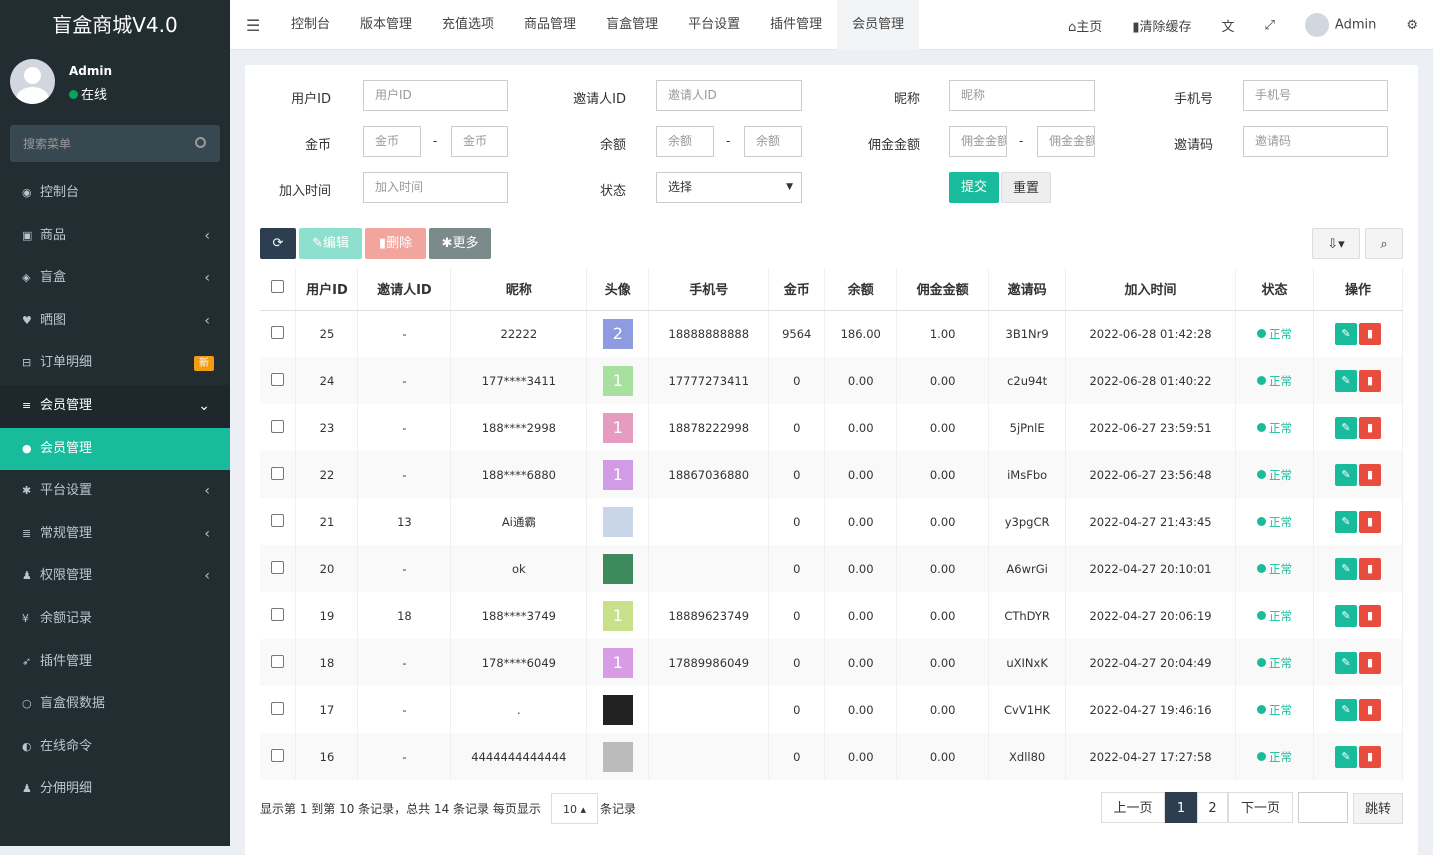 This screenshot has width=1433, height=855. What do you see at coordinates (115, 576) in the screenshot?
I see `sidebar-item-9: ♟ 权限管理 ‹` at bounding box center [115, 576].